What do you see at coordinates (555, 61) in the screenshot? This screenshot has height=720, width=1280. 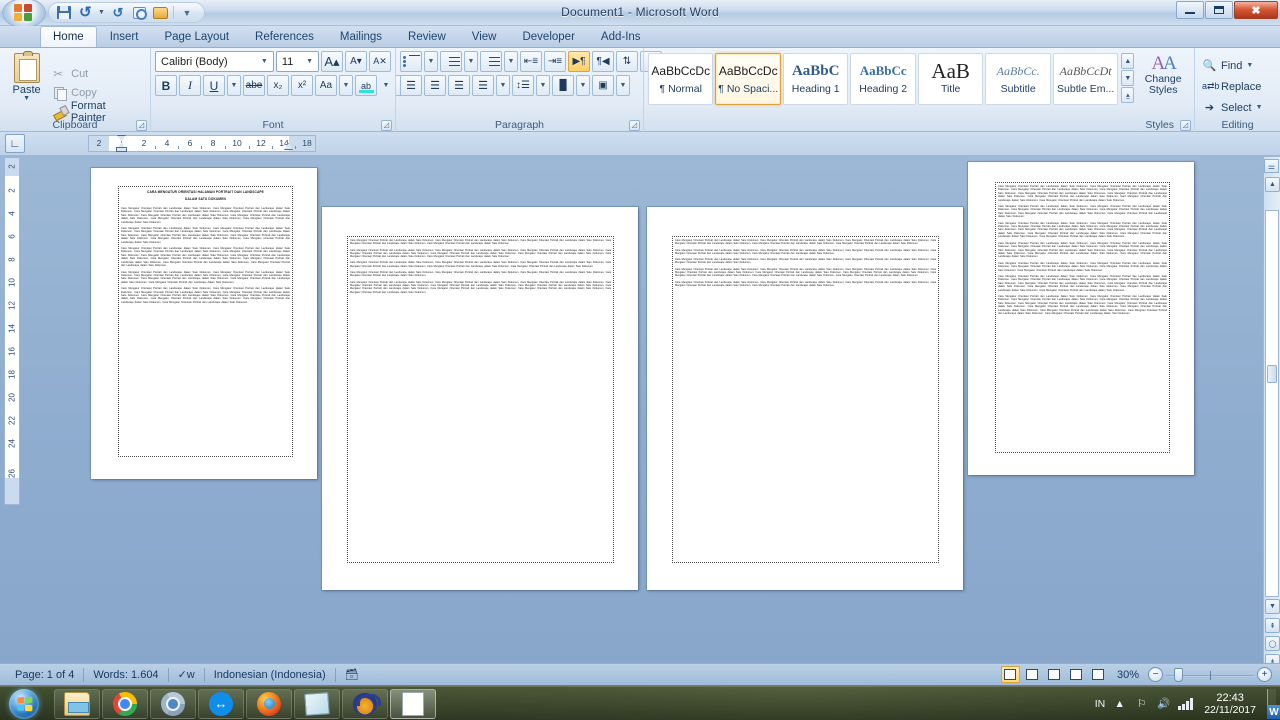 I see `increase-indent-button: ⇥≡` at bounding box center [555, 61].